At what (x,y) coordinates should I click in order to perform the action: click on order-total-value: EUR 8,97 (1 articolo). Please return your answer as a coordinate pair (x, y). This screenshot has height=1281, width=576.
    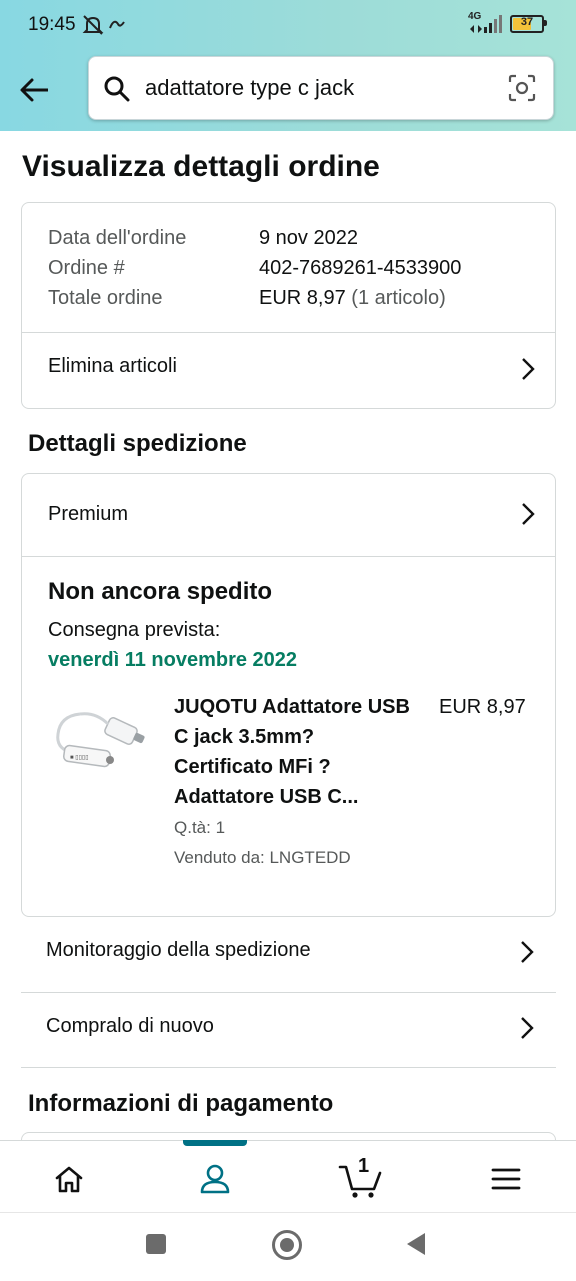
    Looking at the image, I should click on (352, 298).